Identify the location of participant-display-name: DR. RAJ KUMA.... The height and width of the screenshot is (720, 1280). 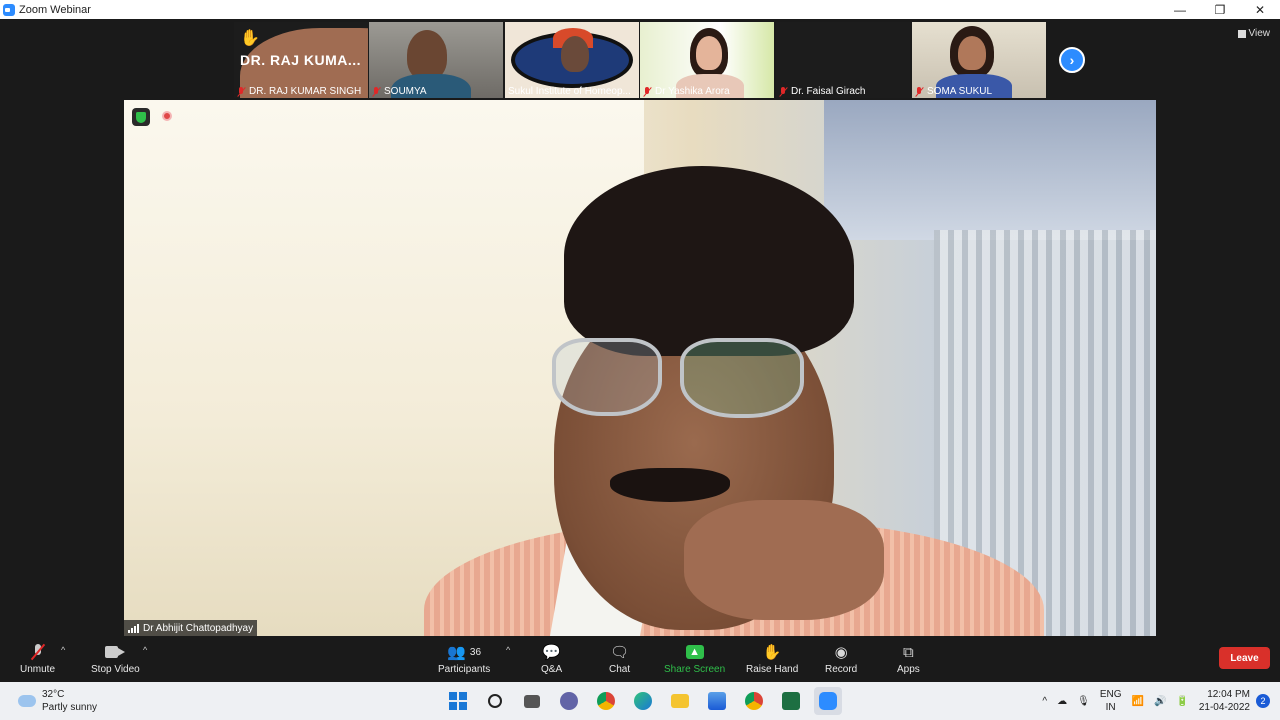
(301, 60).